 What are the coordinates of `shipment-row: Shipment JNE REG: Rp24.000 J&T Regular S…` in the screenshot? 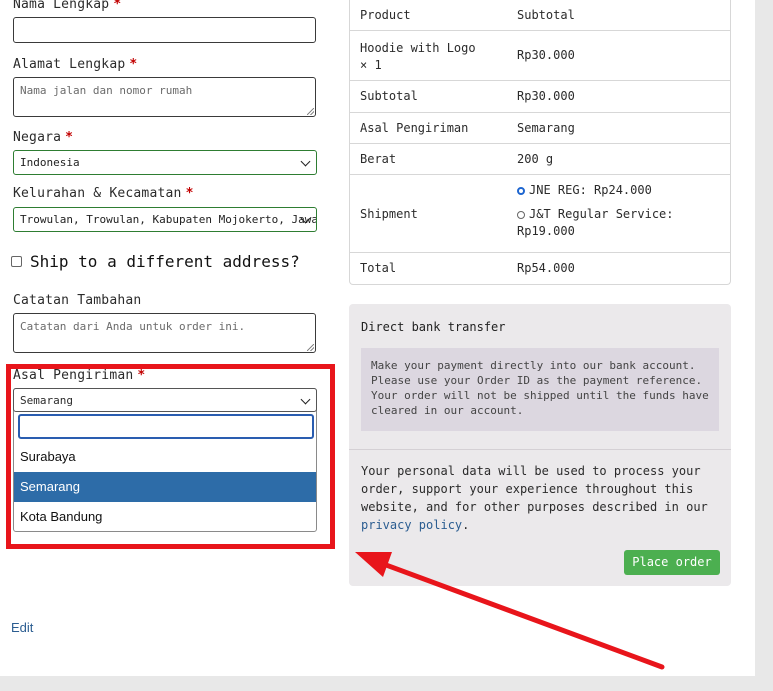 It's located at (540, 213).